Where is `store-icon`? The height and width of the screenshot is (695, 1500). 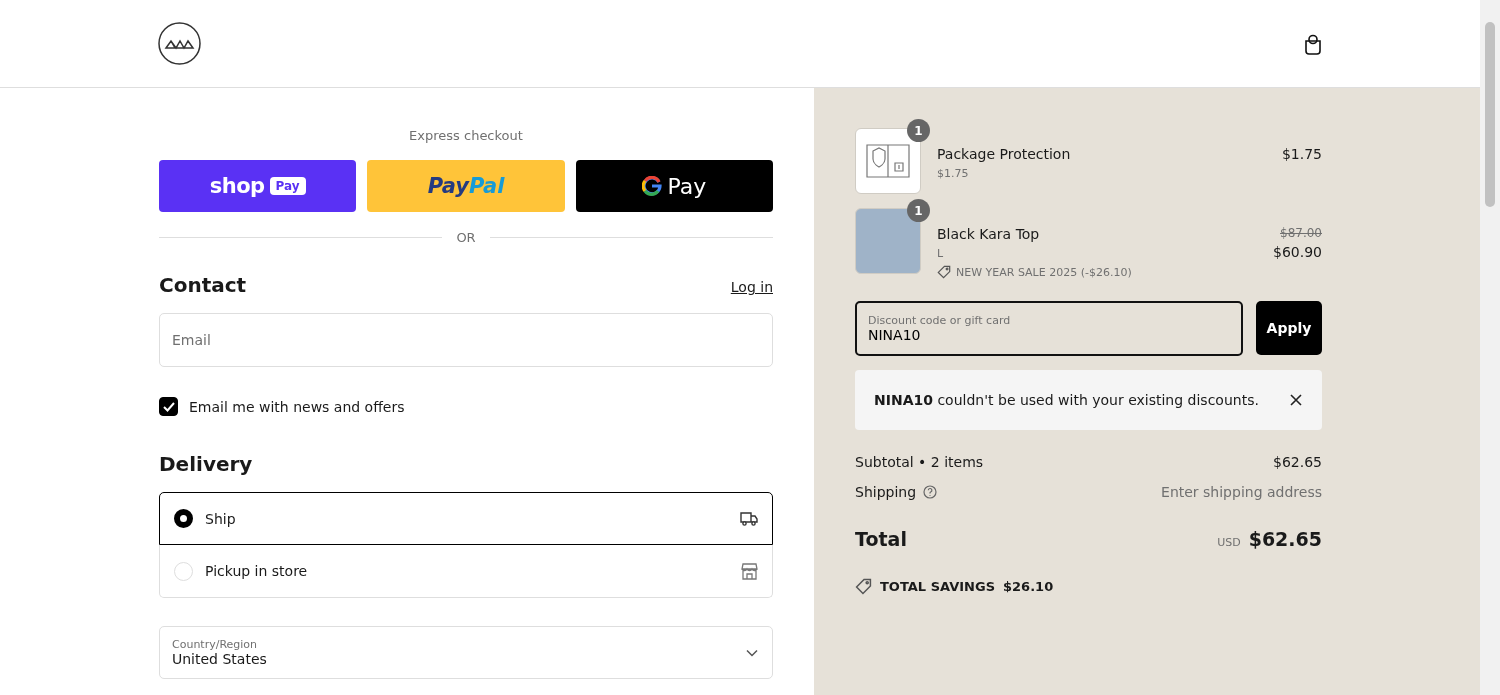
store-icon is located at coordinates (749, 571).